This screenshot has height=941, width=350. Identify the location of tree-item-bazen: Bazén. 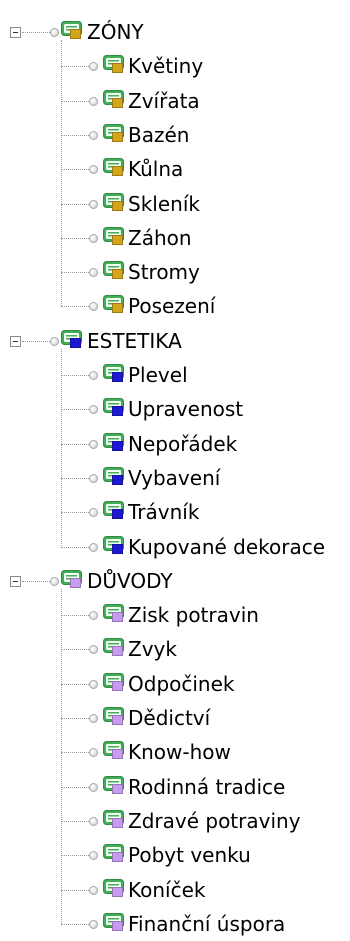
(158, 135).